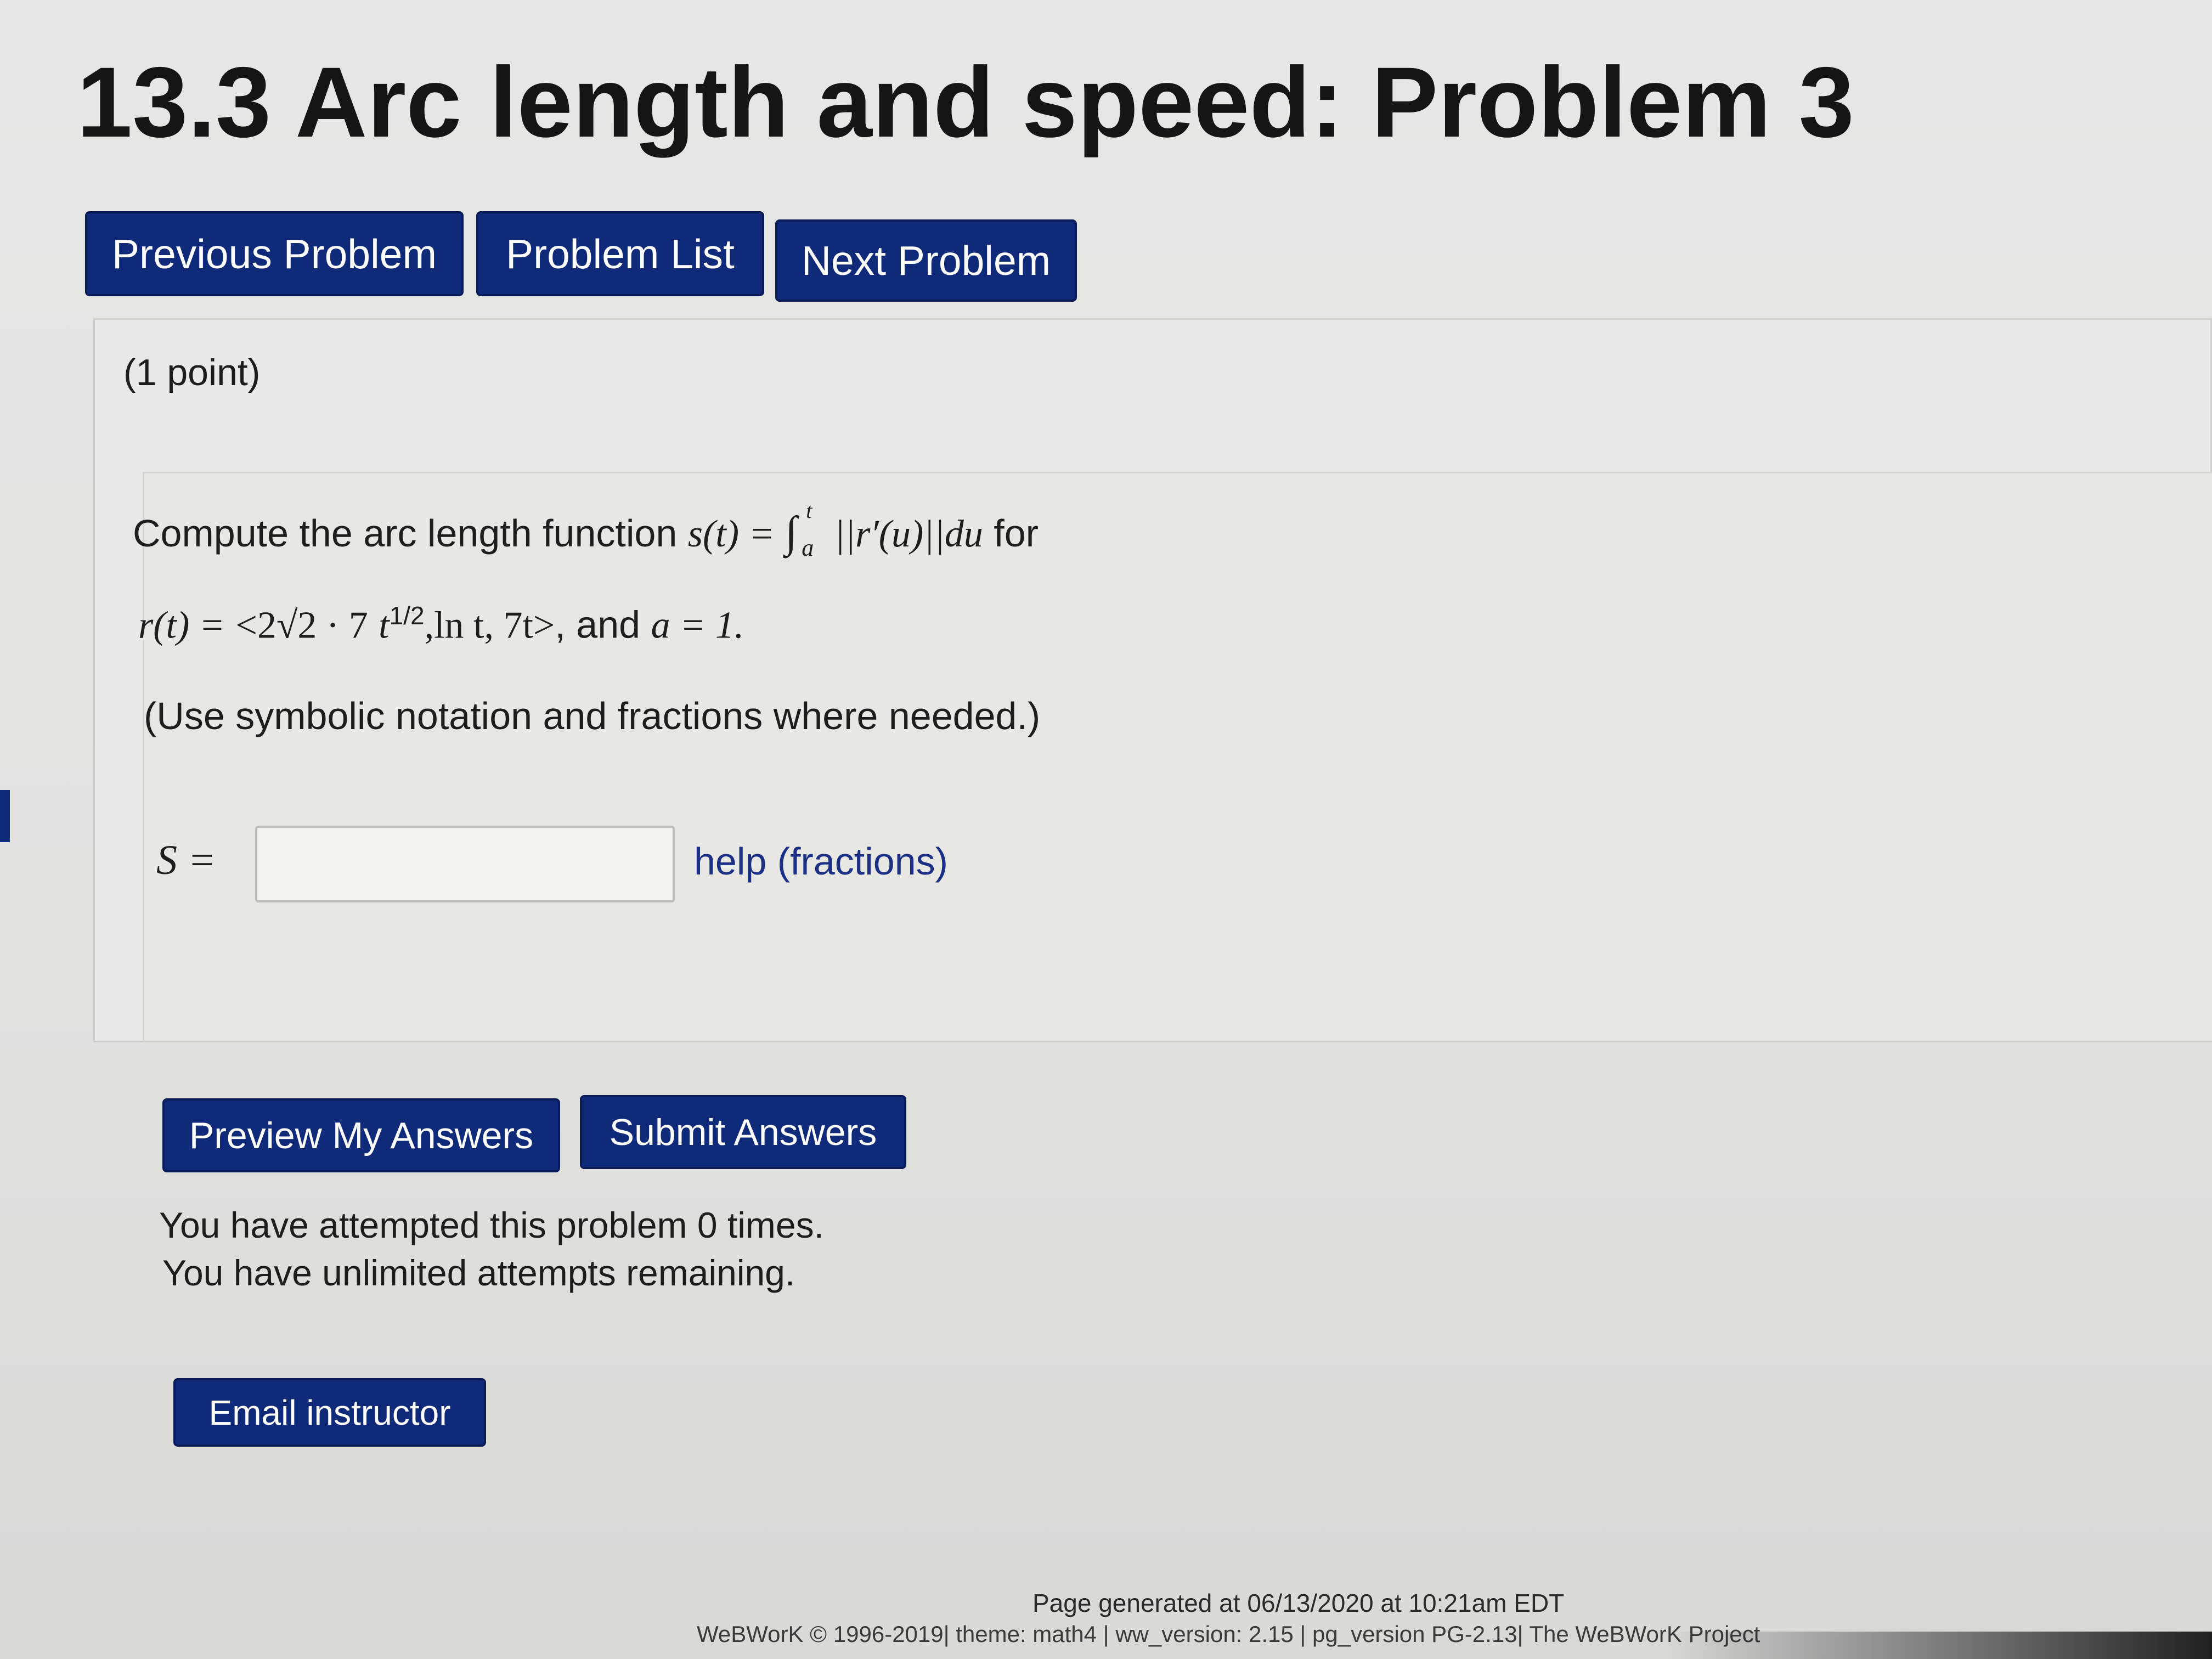 The image size is (2212, 1659). I want to click on lower-limit: a, so click(808, 547).